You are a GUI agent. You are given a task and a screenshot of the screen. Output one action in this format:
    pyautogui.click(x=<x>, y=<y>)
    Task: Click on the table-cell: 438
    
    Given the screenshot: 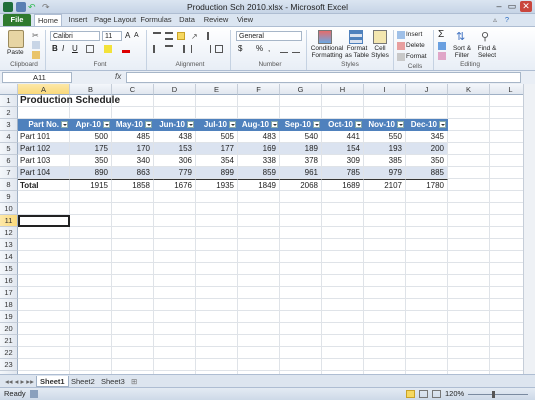 What is the action you would take?
    pyautogui.click(x=175, y=137)
    